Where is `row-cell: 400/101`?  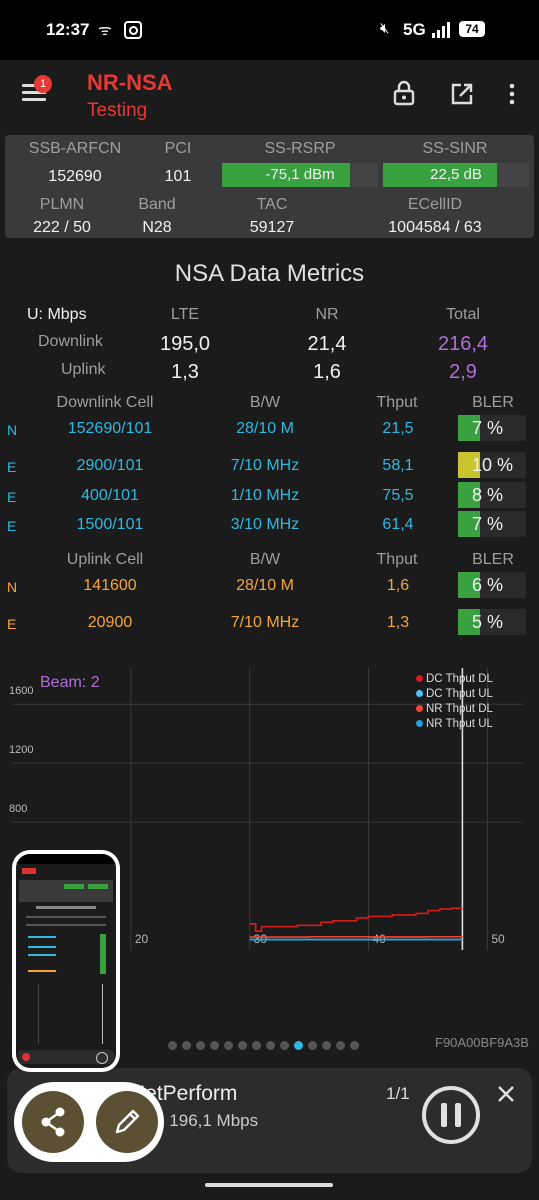
row-cell: 400/101 is located at coordinates (110, 495).